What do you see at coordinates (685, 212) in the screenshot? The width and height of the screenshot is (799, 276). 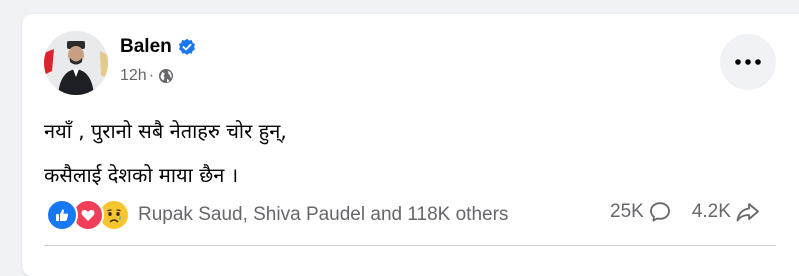 I see `post-stats: 25K 4.2K` at bounding box center [685, 212].